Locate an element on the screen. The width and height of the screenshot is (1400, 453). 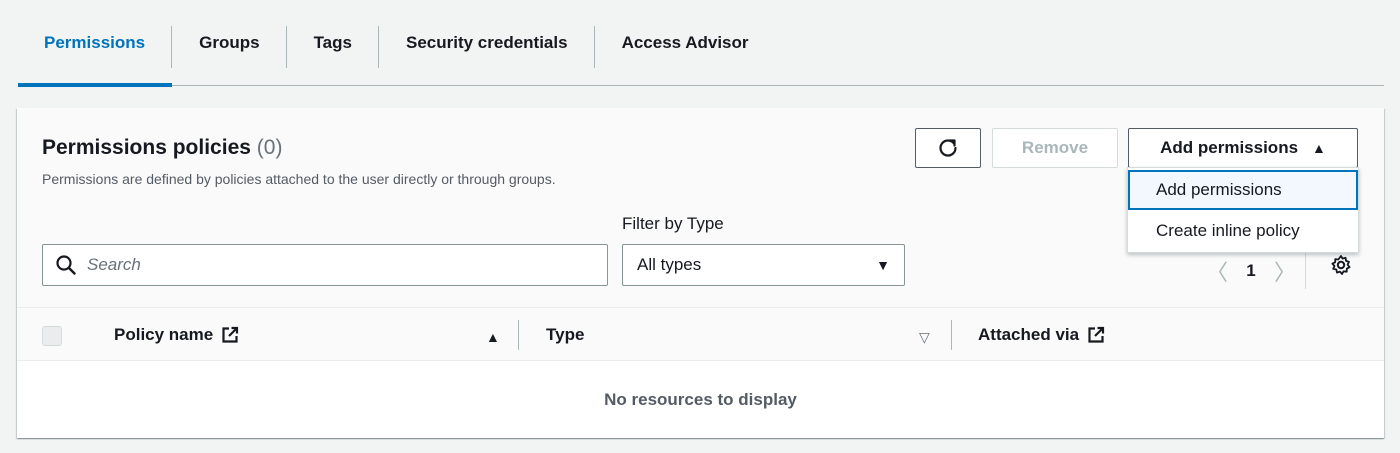
search-icon is located at coordinates (66, 265).